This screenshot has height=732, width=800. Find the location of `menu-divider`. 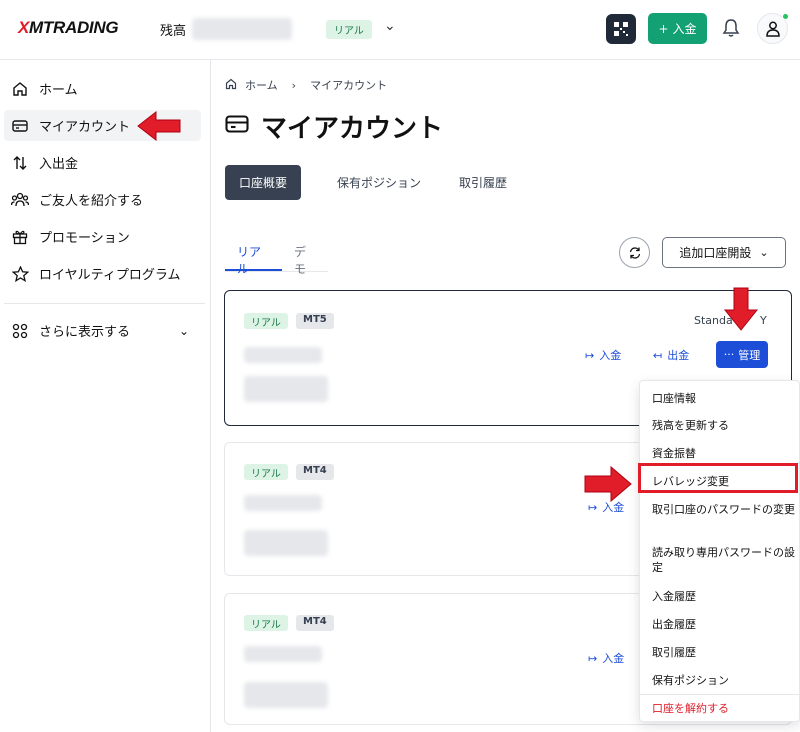

menu-divider is located at coordinates (720, 694).